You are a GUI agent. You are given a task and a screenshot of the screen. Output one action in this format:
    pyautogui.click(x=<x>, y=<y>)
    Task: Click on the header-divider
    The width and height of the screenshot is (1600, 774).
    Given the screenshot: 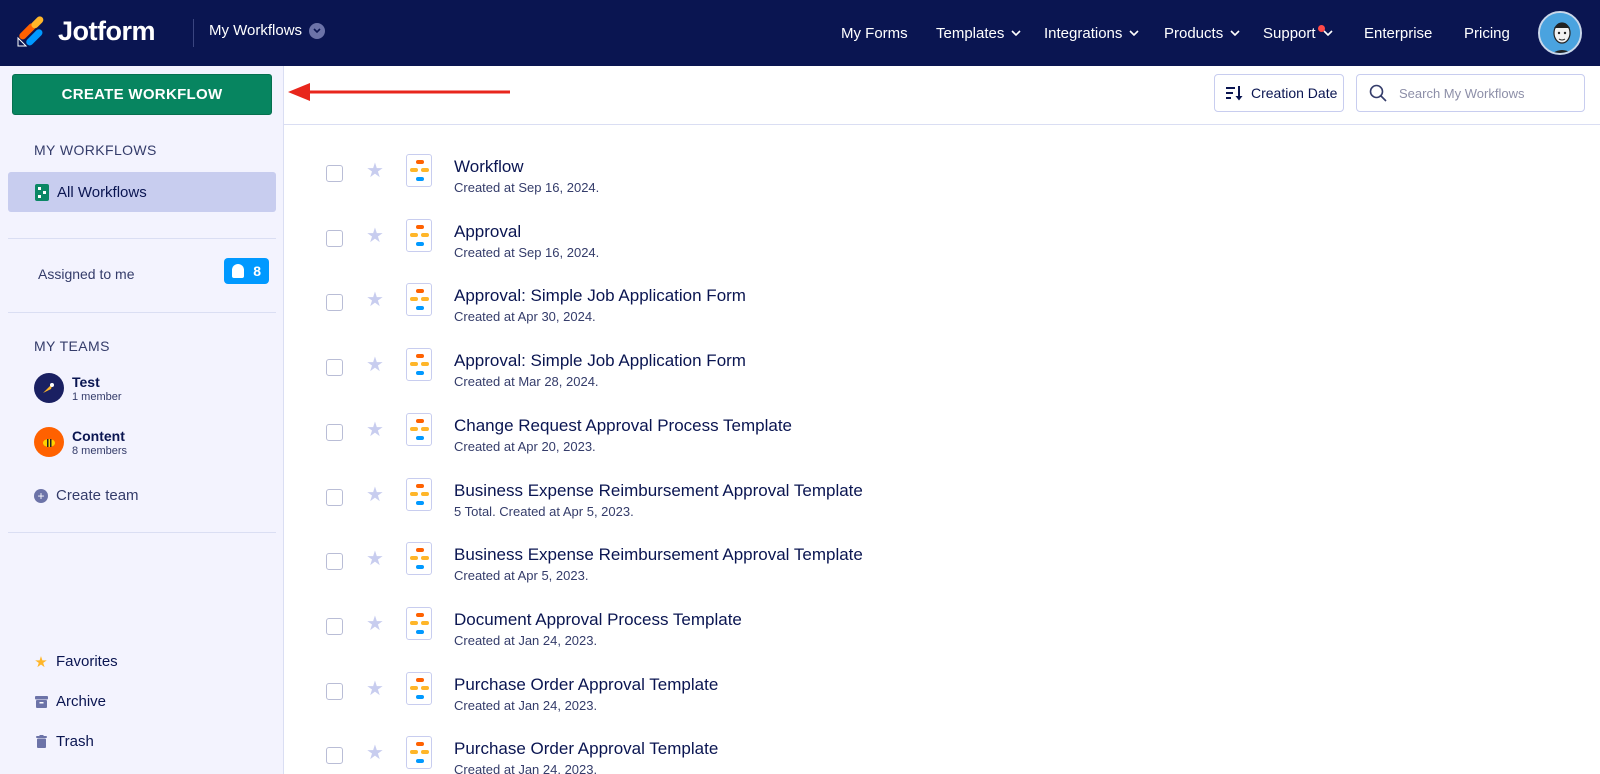 What is the action you would take?
    pyautogui.click(x=193, y=33)
    